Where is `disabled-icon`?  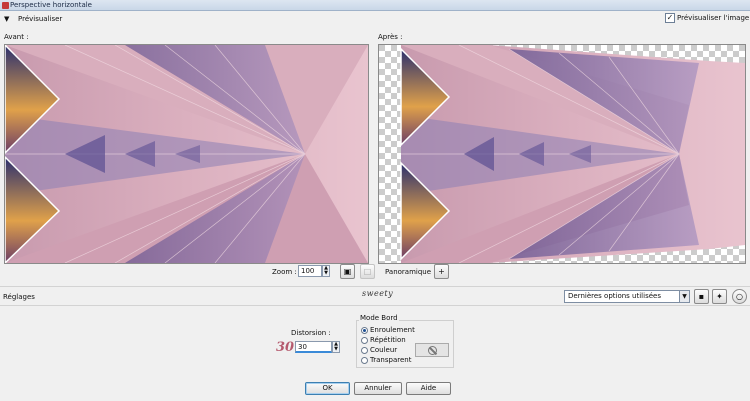 disabled-icon is located at coordinates (432, 350).